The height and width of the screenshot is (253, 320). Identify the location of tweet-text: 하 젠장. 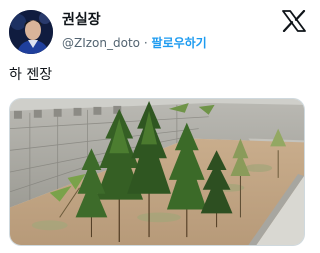
(31, 75).